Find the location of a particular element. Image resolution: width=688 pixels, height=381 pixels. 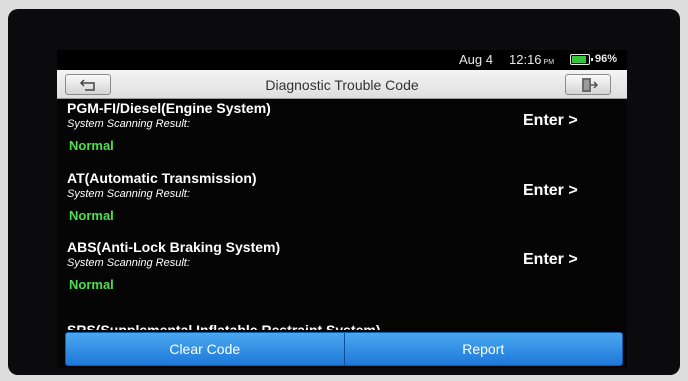

status-bar: Aug 4 12:16 PM 96% is located at coordinates (342, 60).